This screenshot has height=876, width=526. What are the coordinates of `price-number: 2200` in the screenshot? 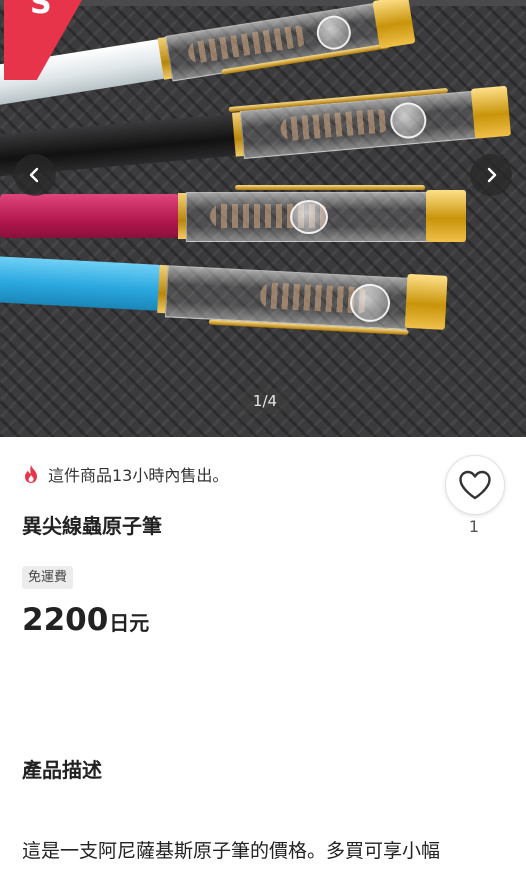 It's located at (65, 620).